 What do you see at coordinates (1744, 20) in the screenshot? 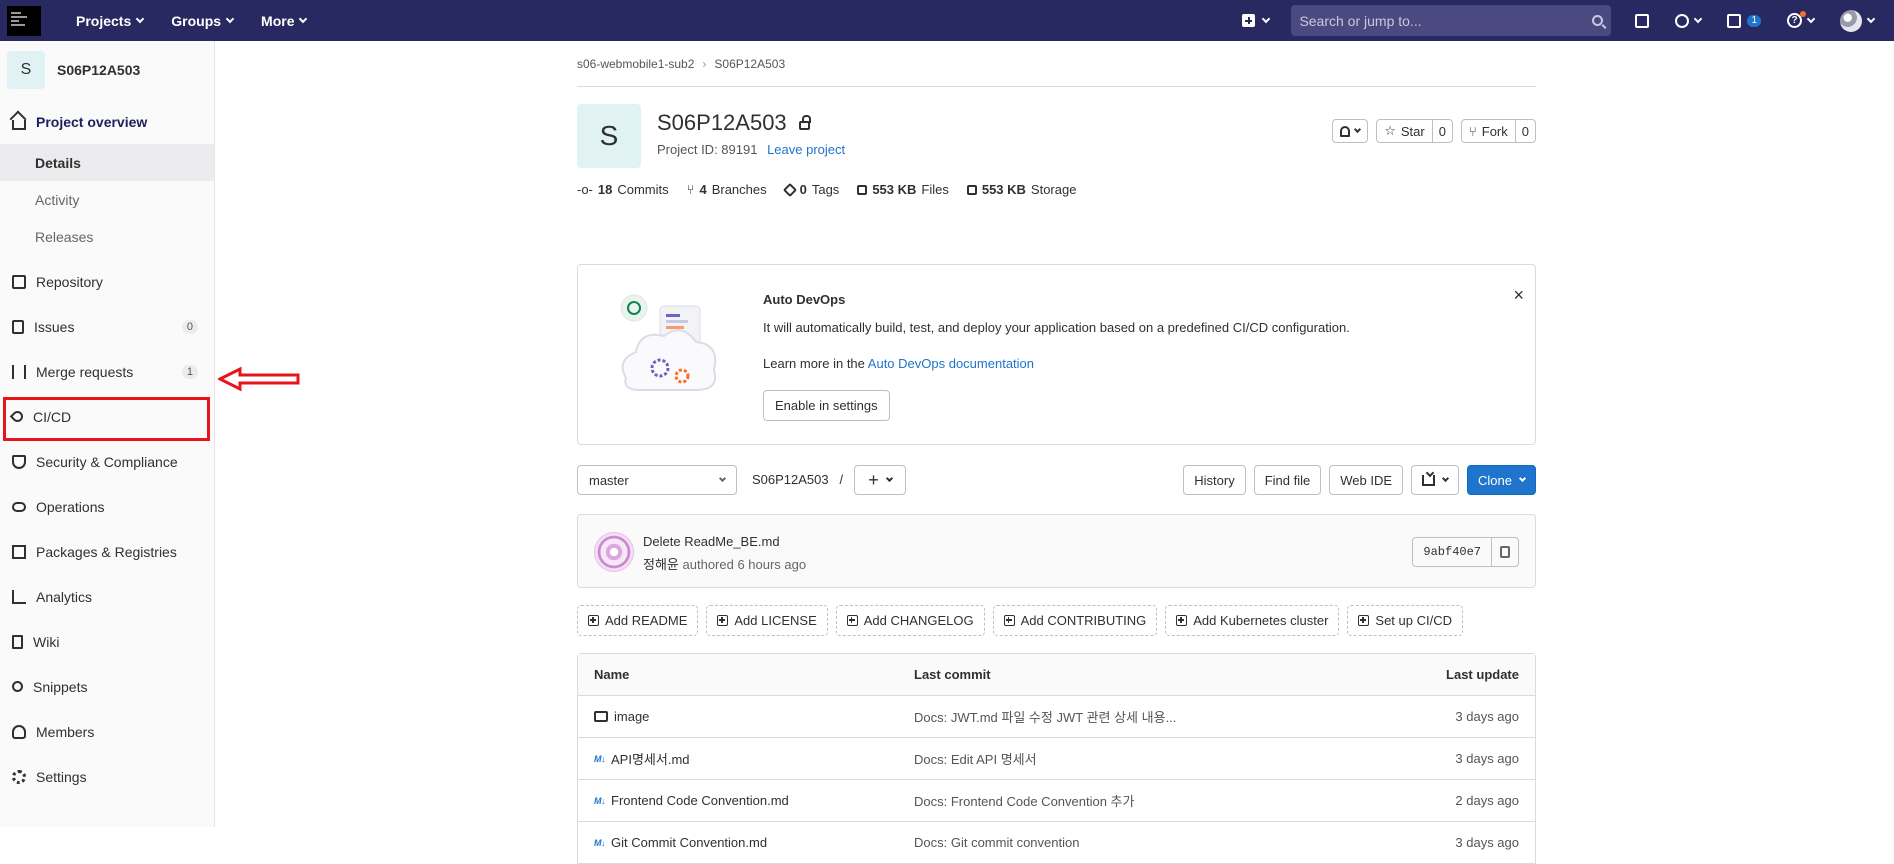
I see `todos-button: 1` at bounding box center [1744, 20].